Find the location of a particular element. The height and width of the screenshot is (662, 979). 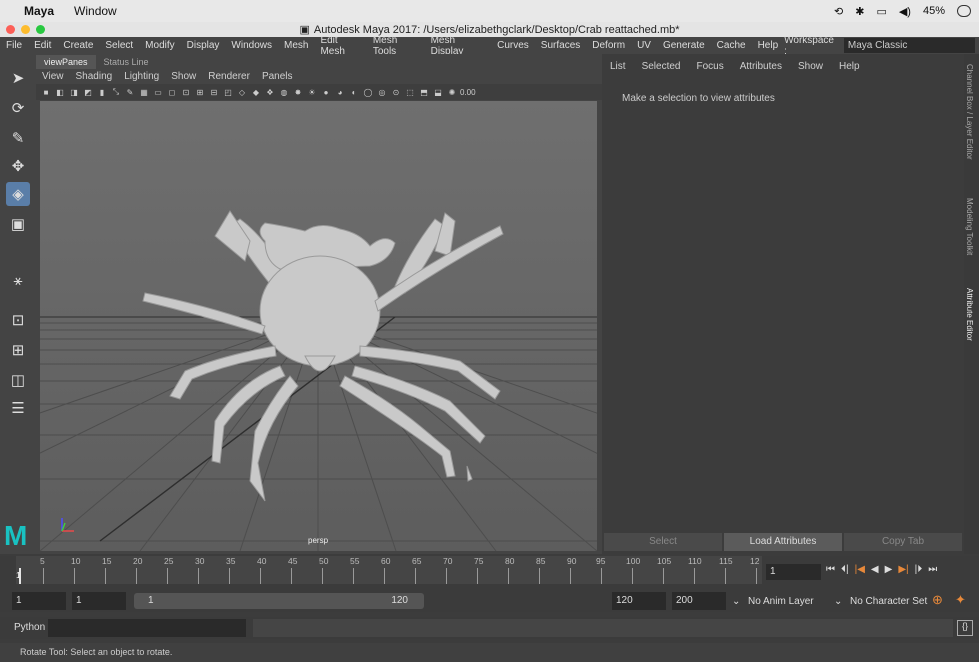

menu-uv: UV is located at coordinates (644, 45).